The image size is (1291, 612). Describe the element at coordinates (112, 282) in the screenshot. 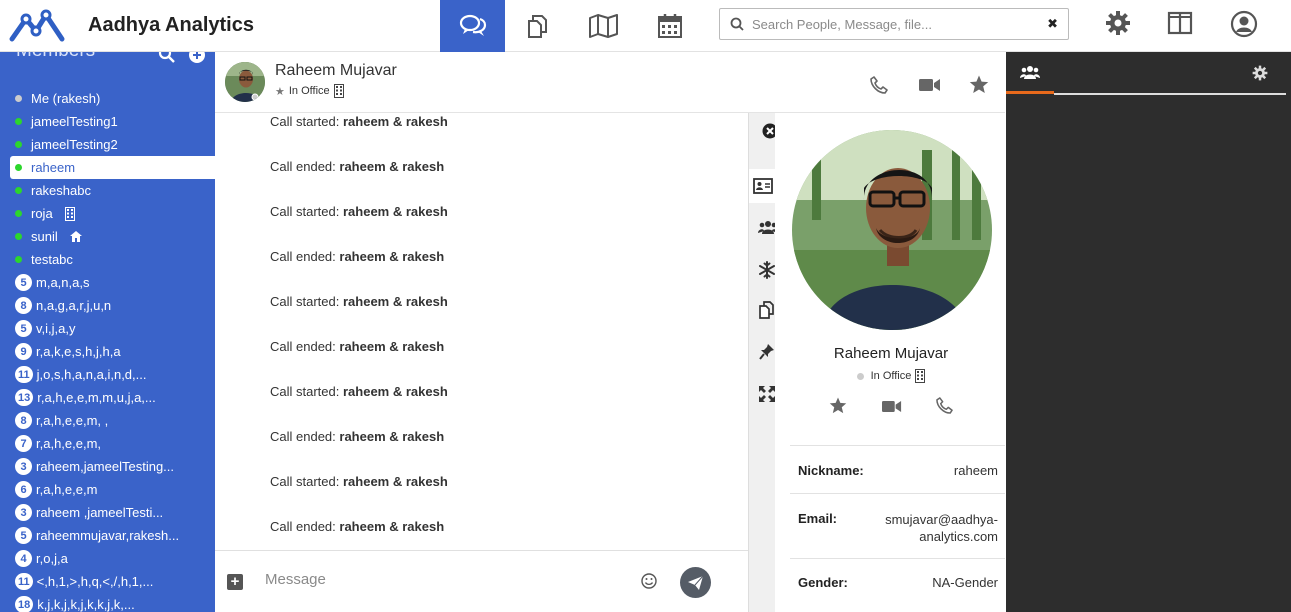

I see `sidebar-member-item: 5 m,a,n,a,s` at that location.